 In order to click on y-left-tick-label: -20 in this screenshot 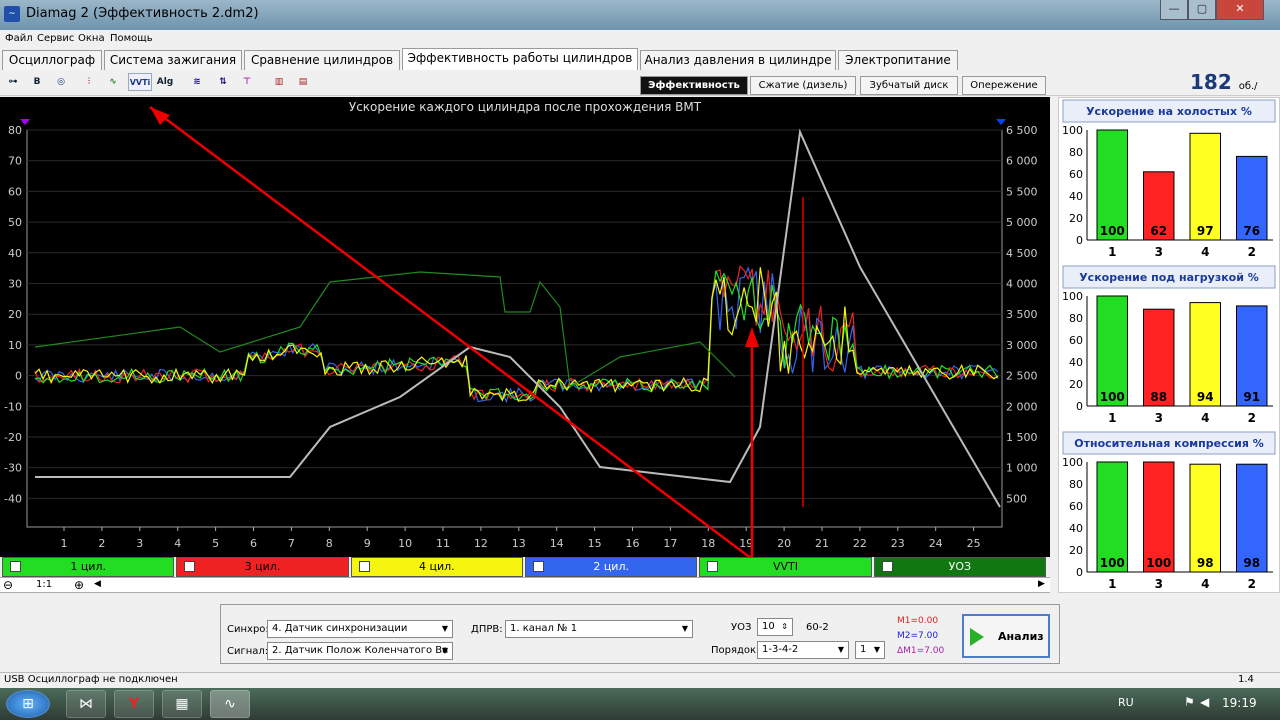, I will do `click(13, 437)`.